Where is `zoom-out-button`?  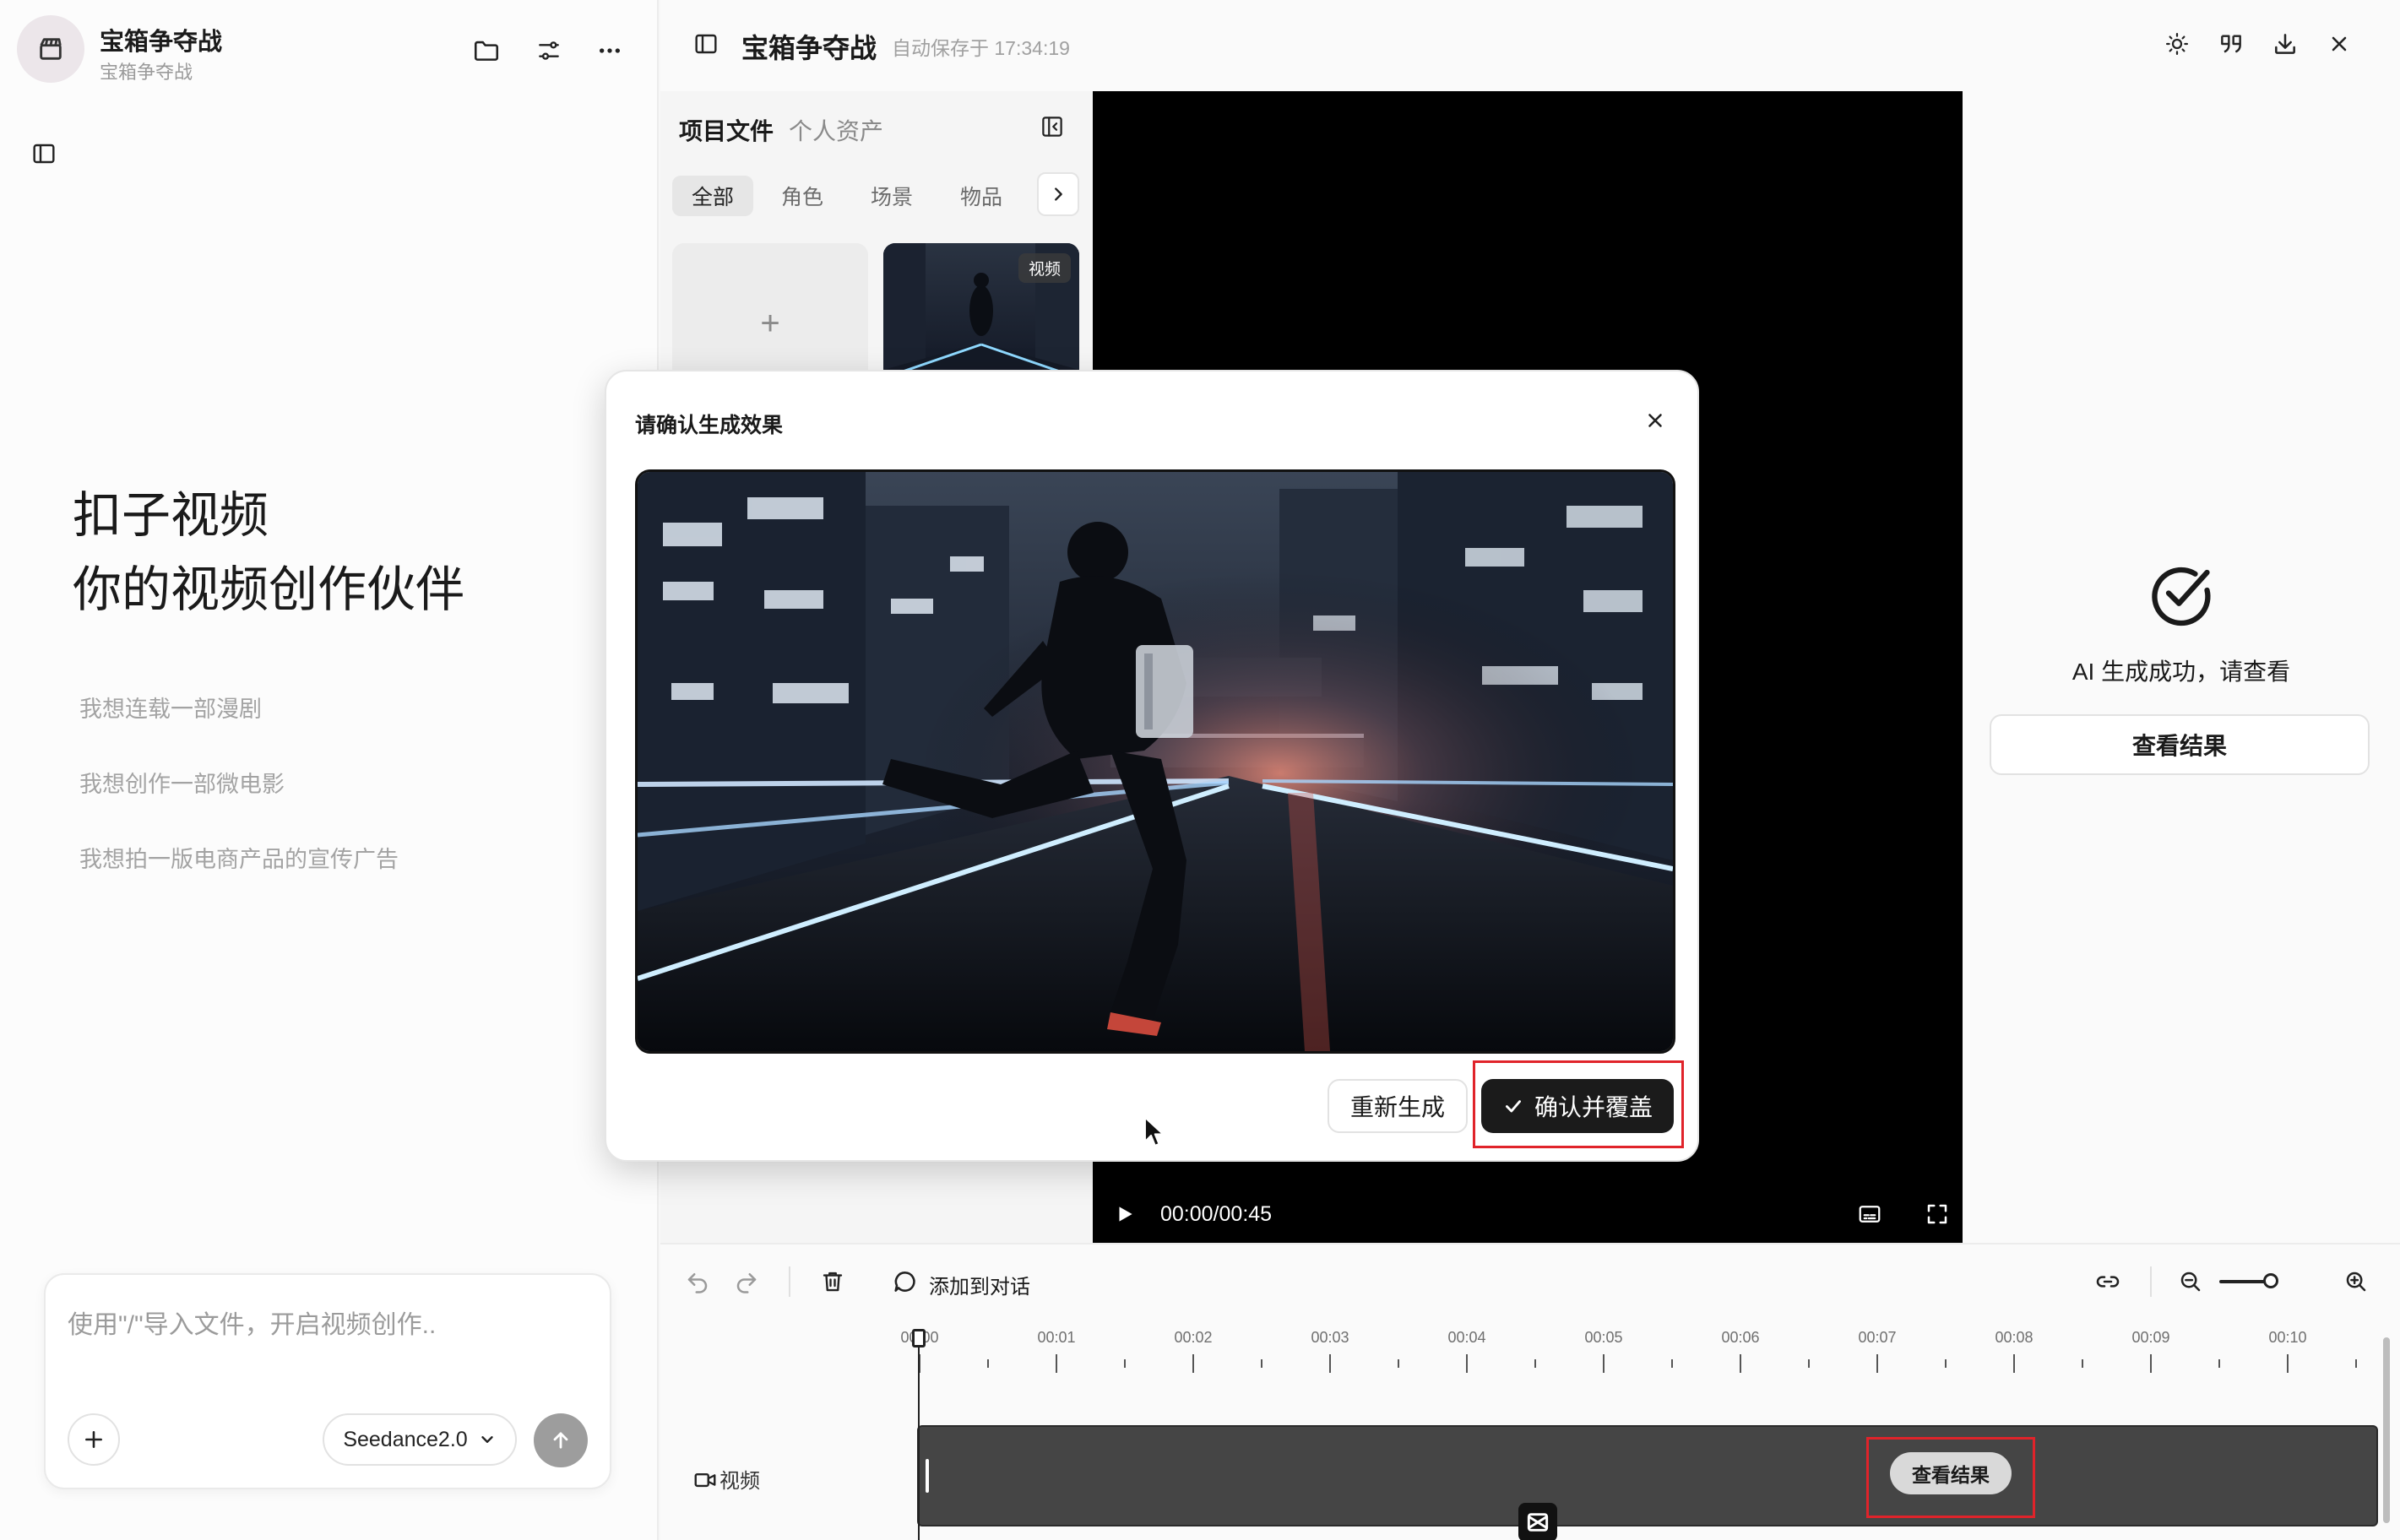 zoom-out-button is located at coordinates (2190, 1282).